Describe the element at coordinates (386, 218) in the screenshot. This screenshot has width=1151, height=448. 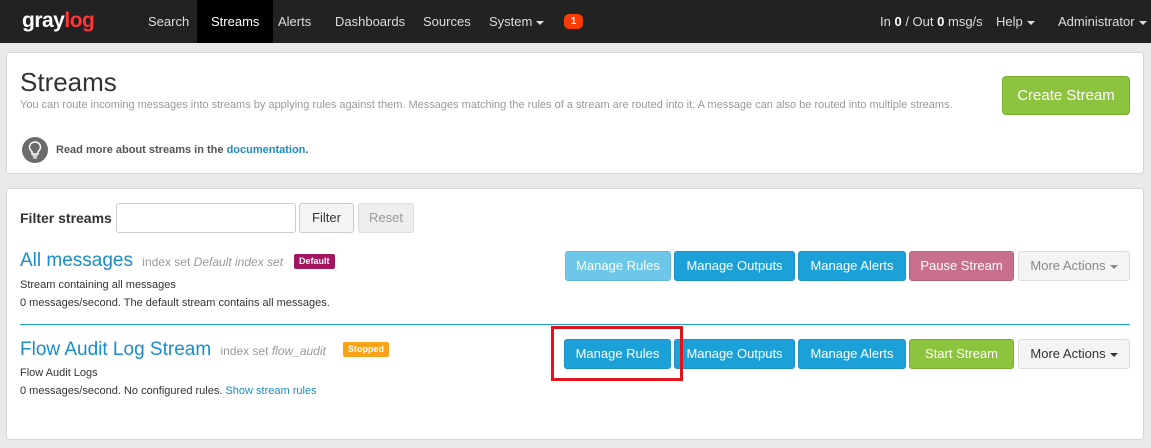
I see `reset-button: Reset` at that location.